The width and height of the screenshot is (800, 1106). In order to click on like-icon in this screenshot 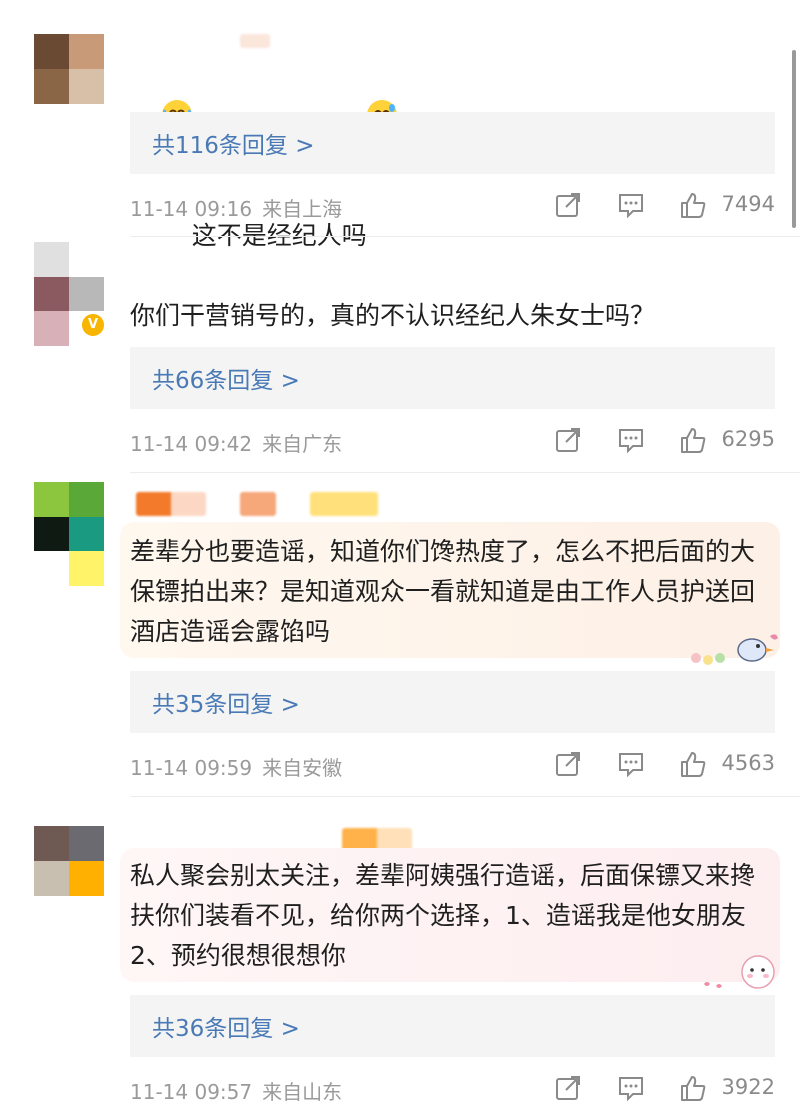, I will do `click(693, 1088)`.